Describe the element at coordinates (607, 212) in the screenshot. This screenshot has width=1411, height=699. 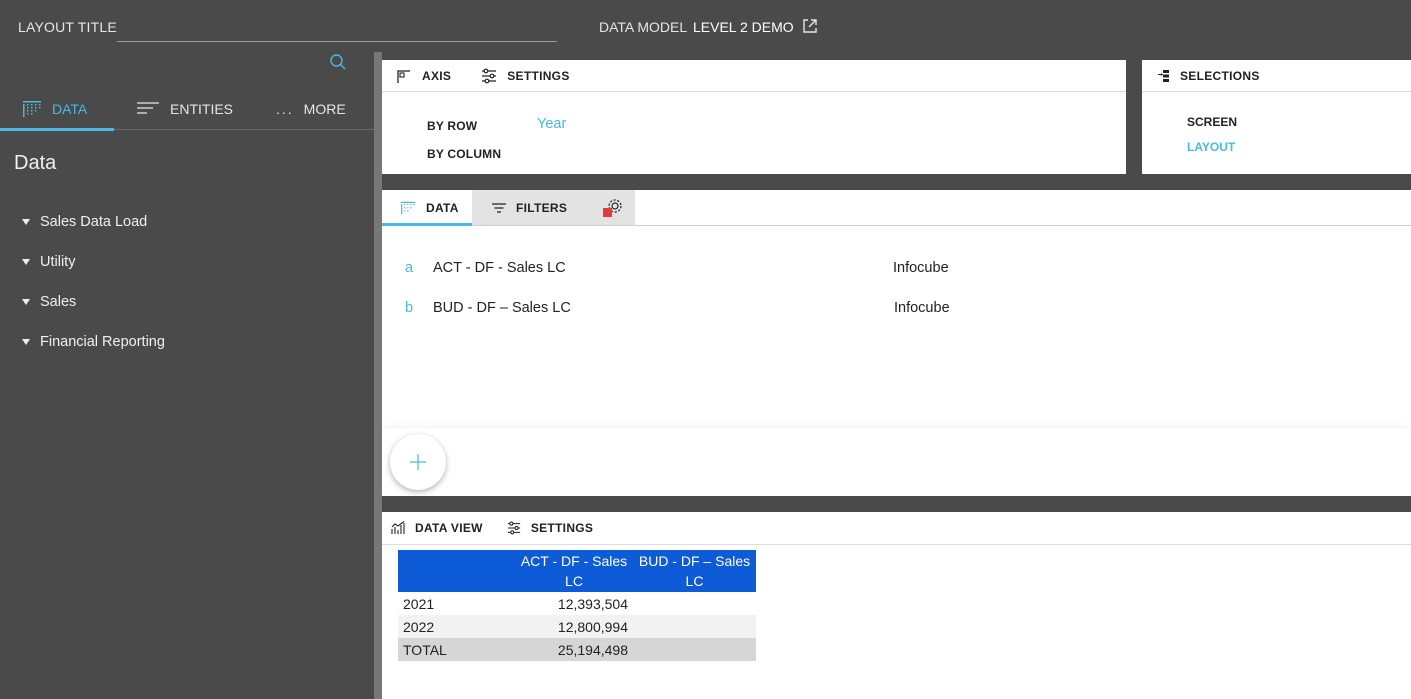
I see `alert-badge` at that location.